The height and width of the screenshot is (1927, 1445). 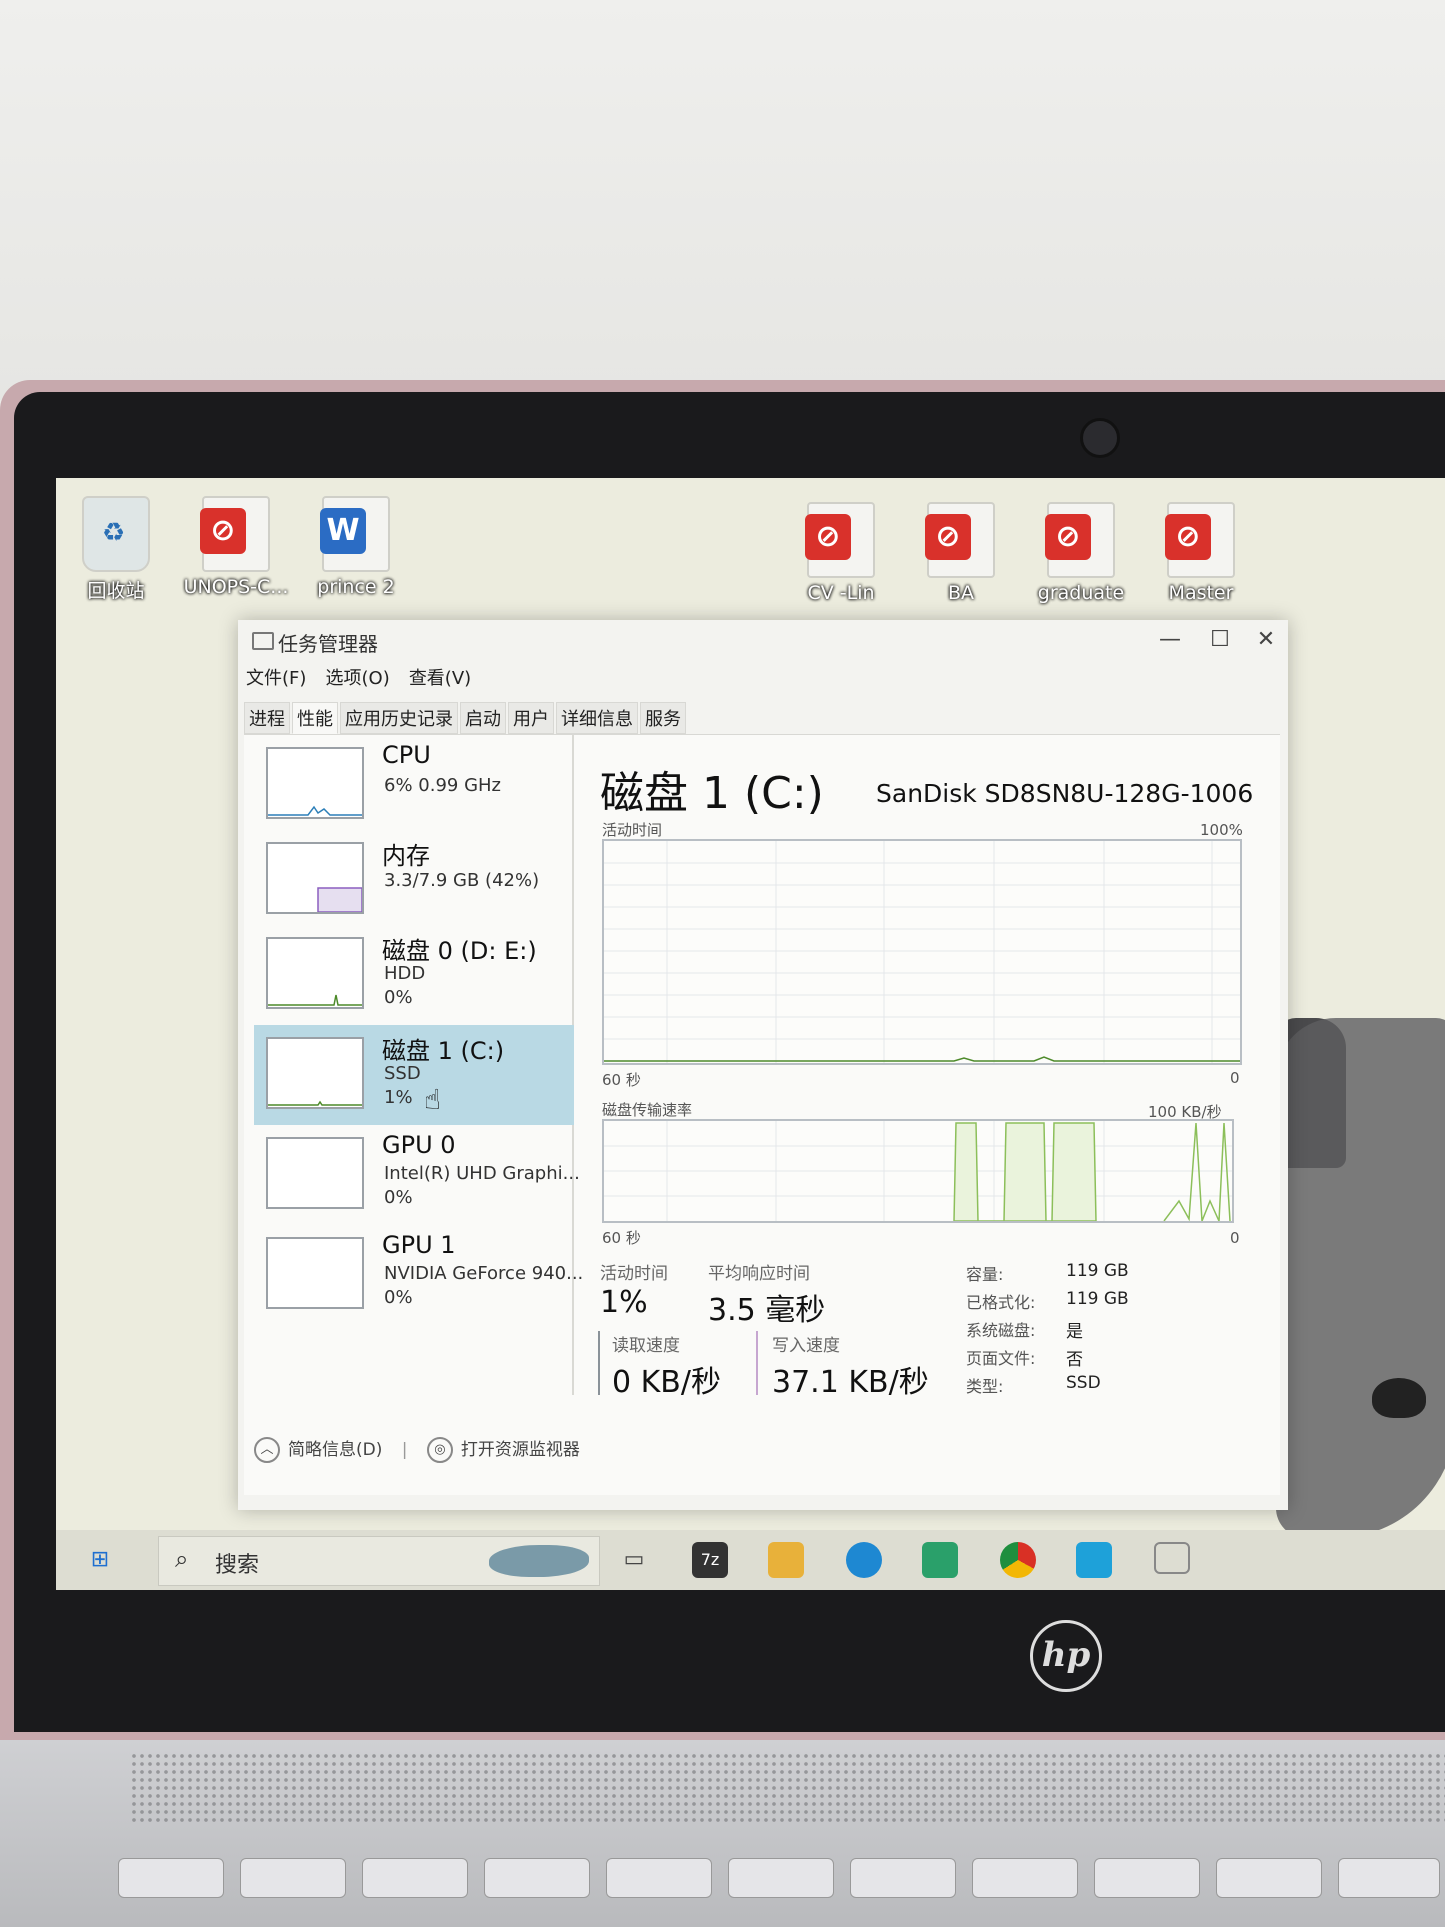 What do you see at coordinates (358, 678) in the screenshot?
I see `menu-options: 选项(O)` at bounding box center [358, 678].